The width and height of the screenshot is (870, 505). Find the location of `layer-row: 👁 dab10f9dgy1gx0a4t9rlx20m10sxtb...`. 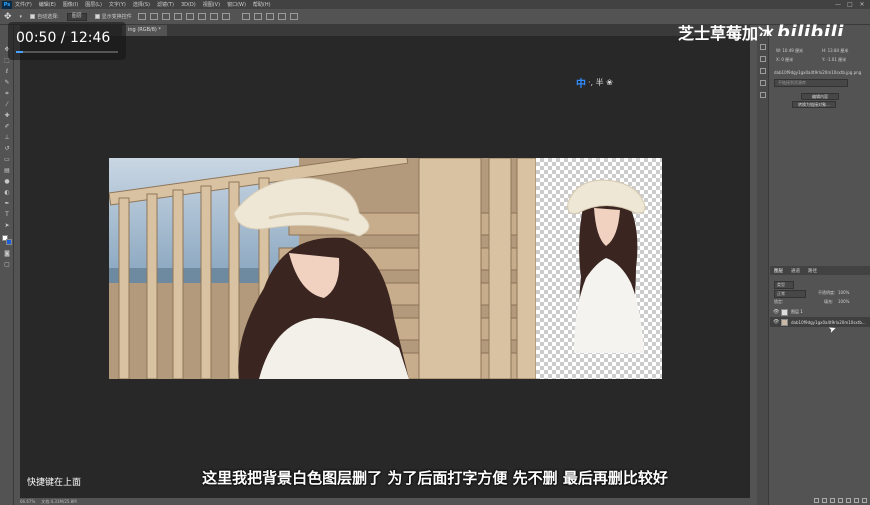

layer-row: 👁 dab10f9dgy1gx0a4t9rlx20m10sxtb... is located at coordinates (820, 322).